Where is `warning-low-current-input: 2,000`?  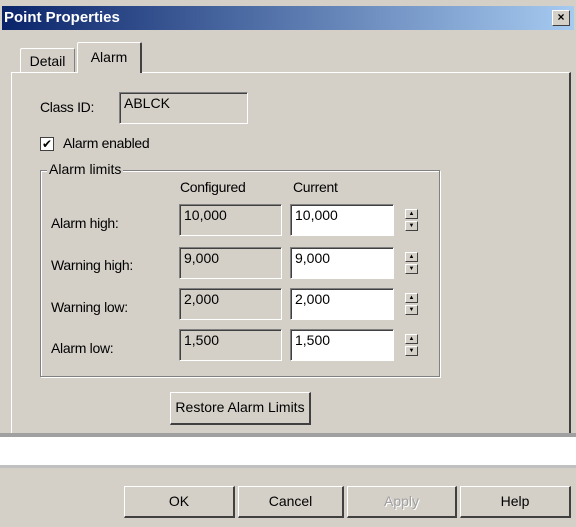
warning-low-current-input: 2,000 is located at coordinates (342, 304).